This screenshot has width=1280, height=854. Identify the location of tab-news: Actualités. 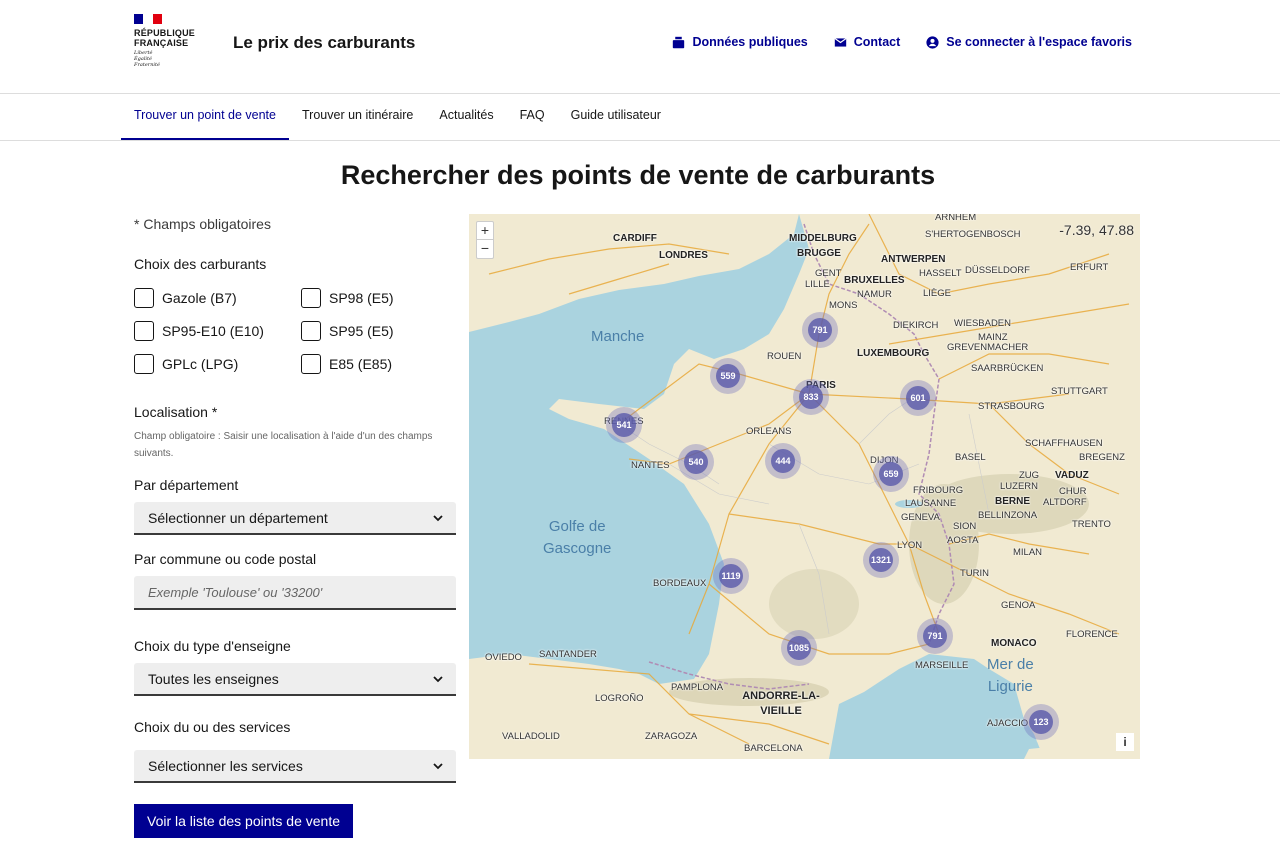
(466, 117).